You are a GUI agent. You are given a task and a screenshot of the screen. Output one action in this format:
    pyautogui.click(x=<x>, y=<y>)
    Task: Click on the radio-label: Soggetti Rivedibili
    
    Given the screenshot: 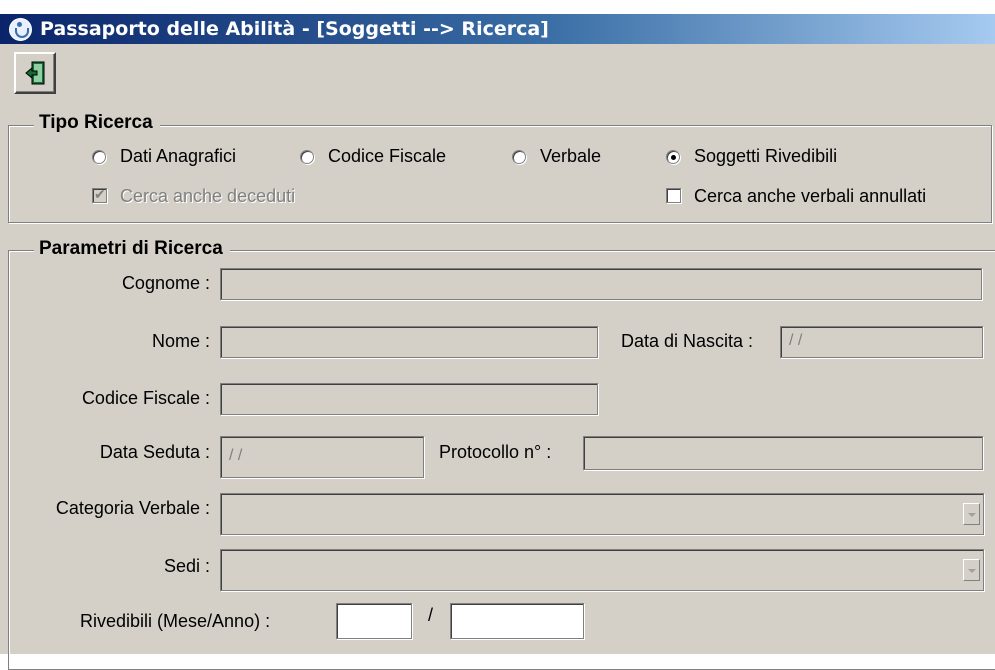 What is the action you would take?
    pyautogui.click(x=765, y=156)
    